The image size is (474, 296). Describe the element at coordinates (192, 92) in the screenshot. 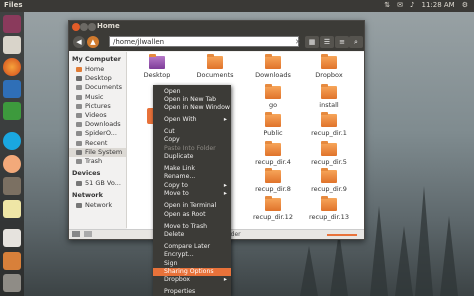

I see `menu-item-open: Open` at that location.